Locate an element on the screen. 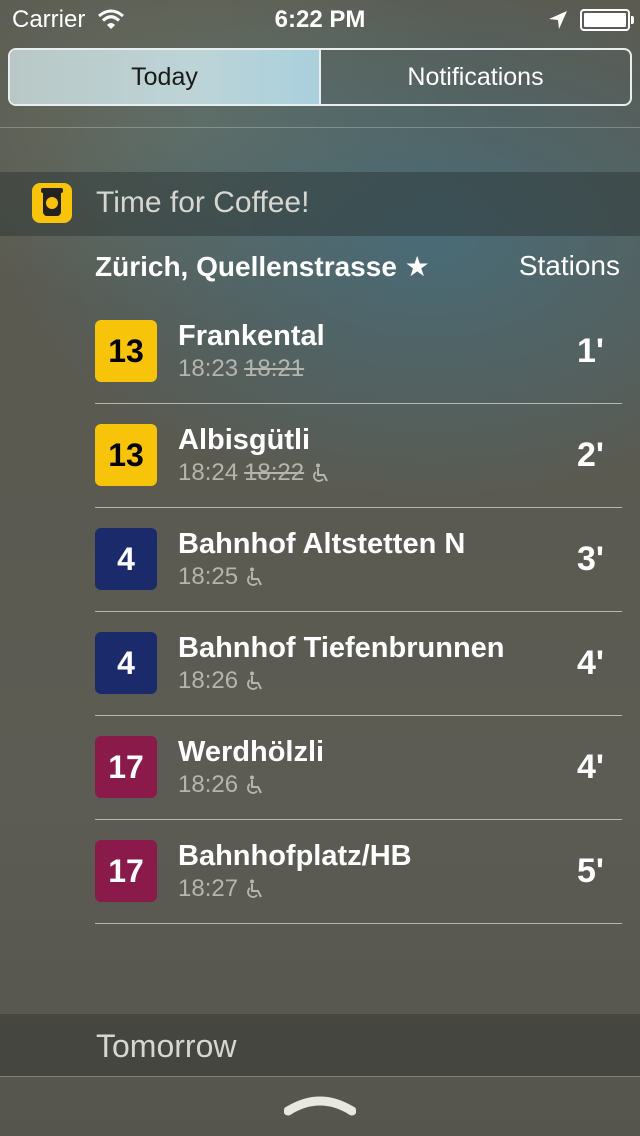  actual-time: 18:27 is located at coordinates (208, 888).